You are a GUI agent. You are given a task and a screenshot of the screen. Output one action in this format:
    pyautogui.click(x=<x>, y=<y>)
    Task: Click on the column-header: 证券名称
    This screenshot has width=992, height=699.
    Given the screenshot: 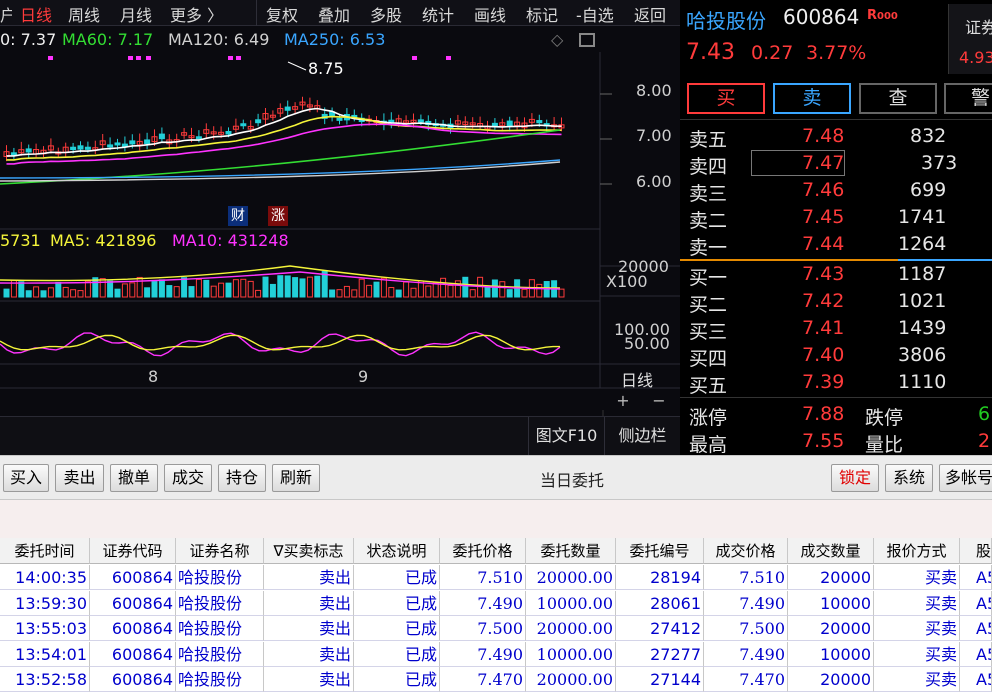 What is the action you would take?
    pyautogui.click(x=220, y=551)
    